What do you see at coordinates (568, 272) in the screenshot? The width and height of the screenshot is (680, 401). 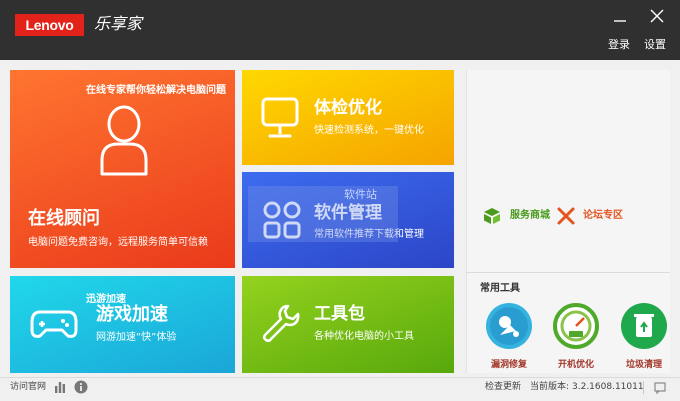 I see `panel-divider` at bounding box center [568, 272].